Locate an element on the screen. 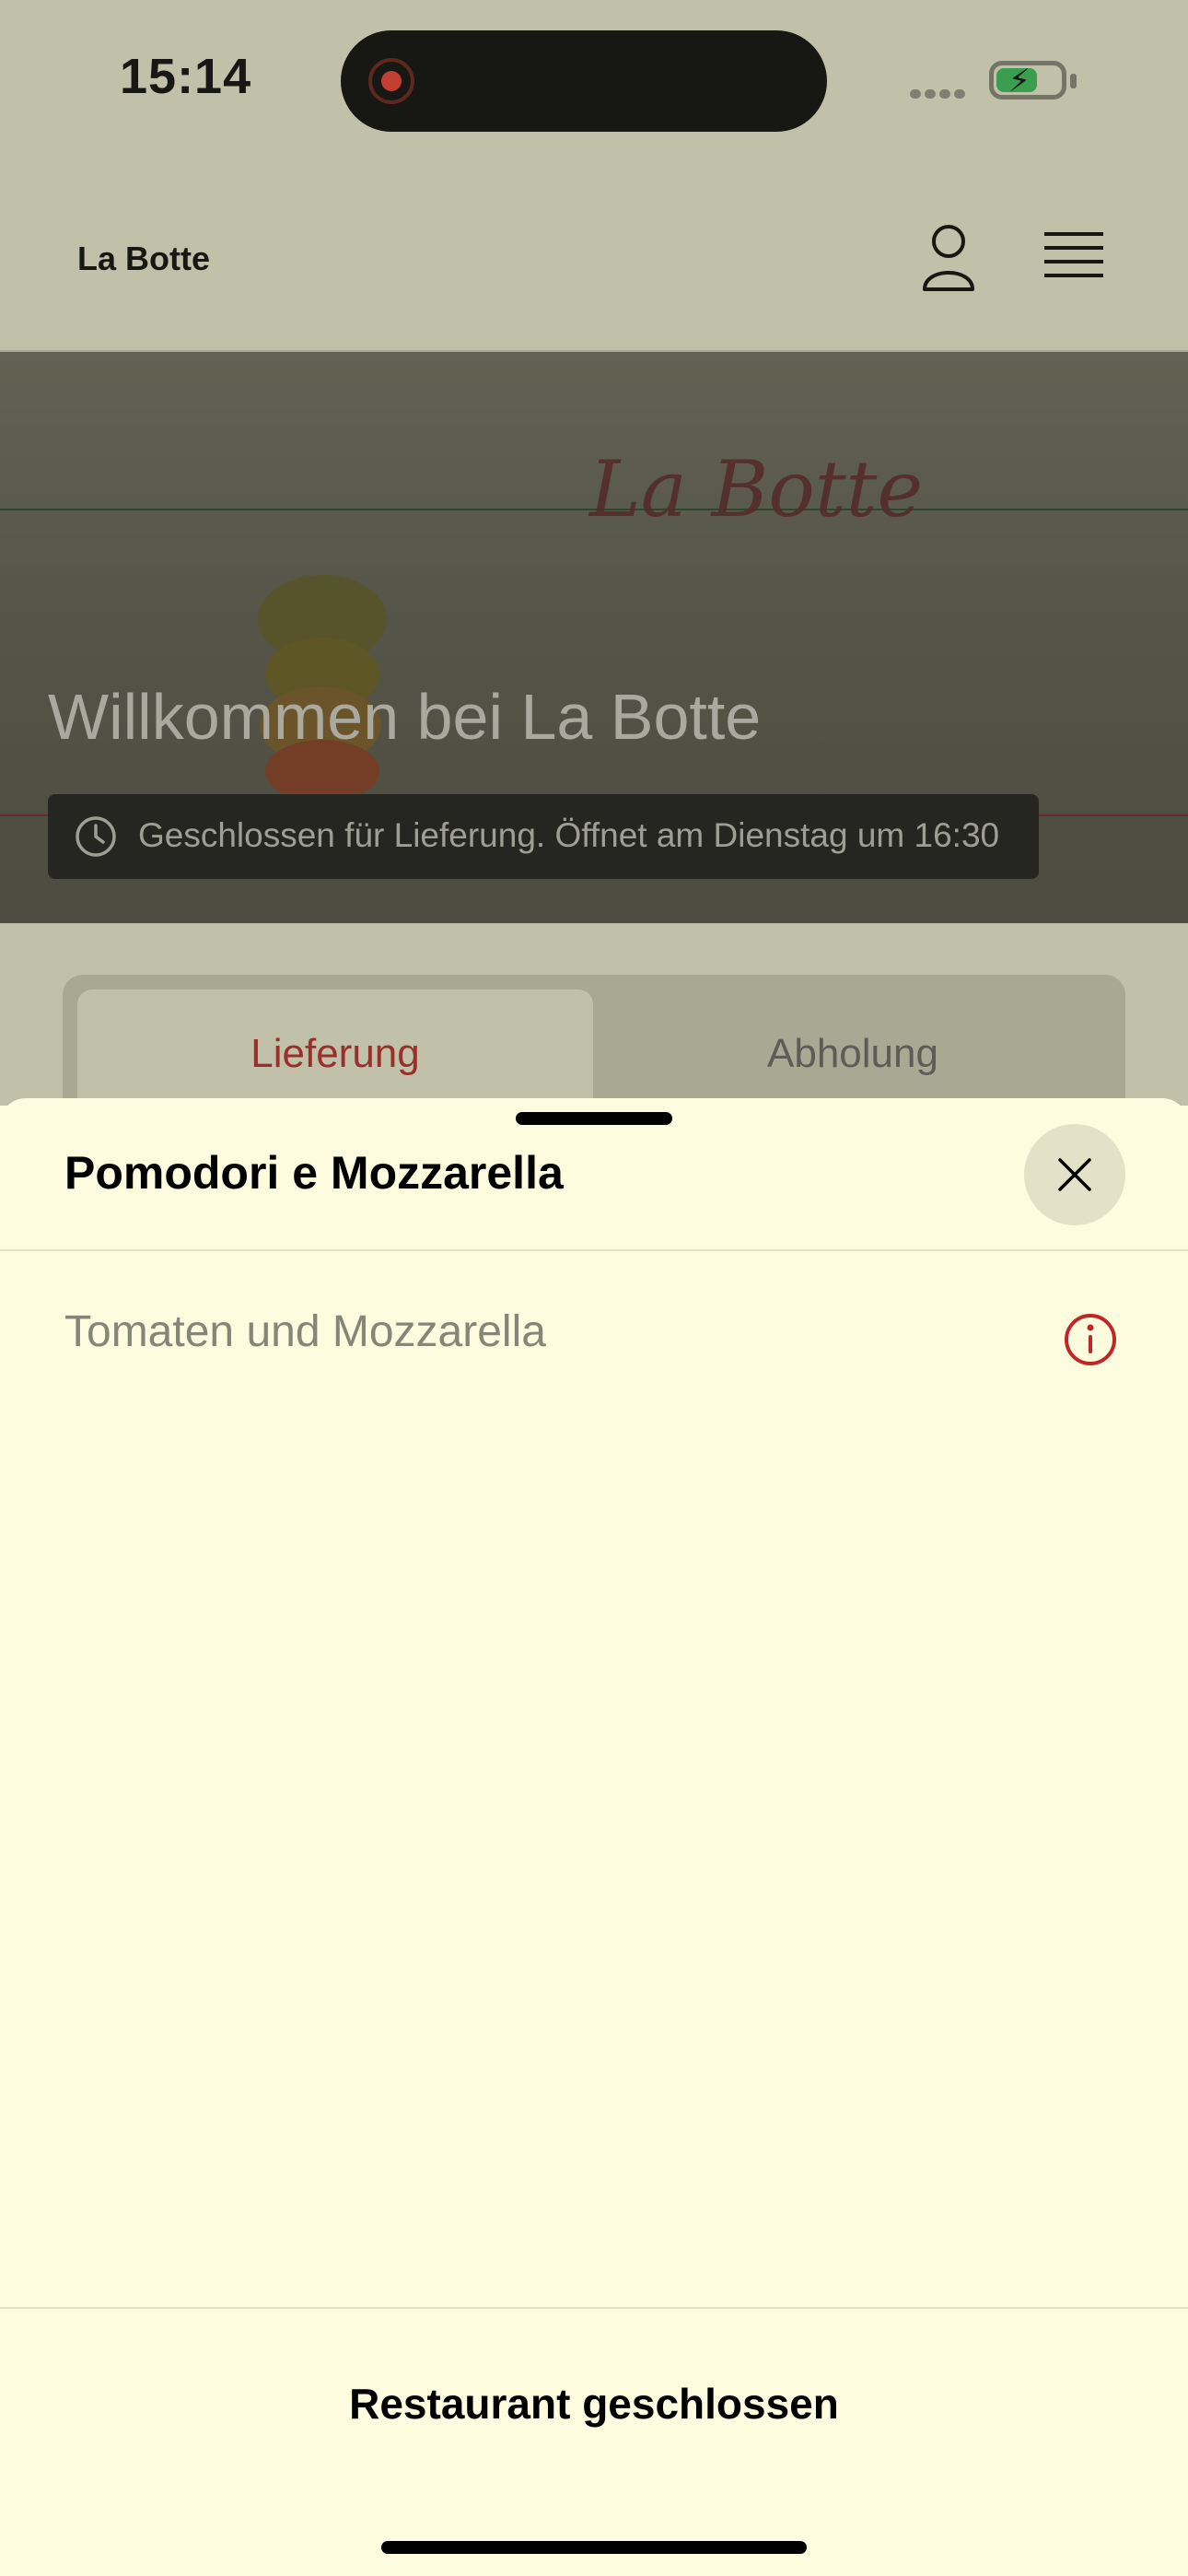 This screenshot has width=1188, height=2576. info-icon is located at coordinates (1091, 1339).